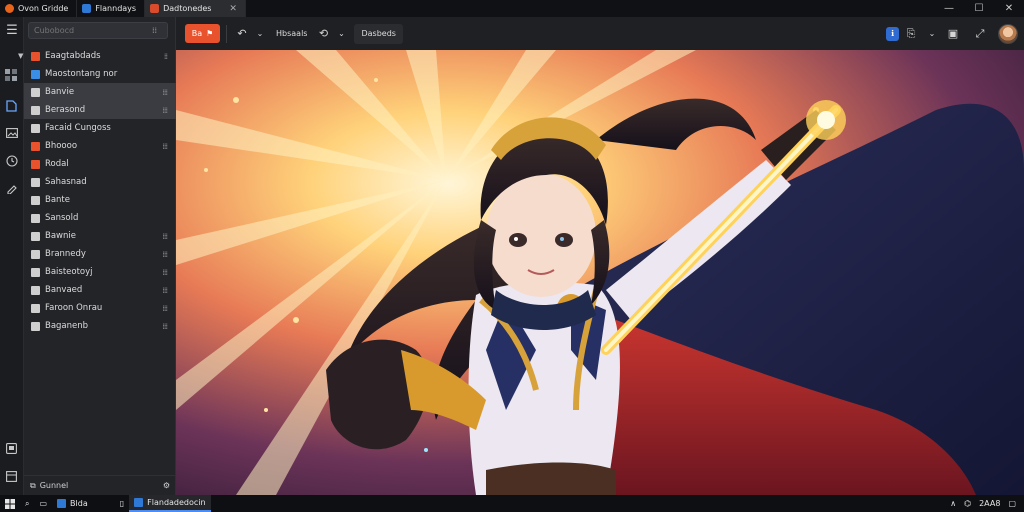 Image resolution: width=1024 pixels, height=512 pixels. Describe the element at coordinates (10, 503) in the screenshot. I see `start-button` at that location.